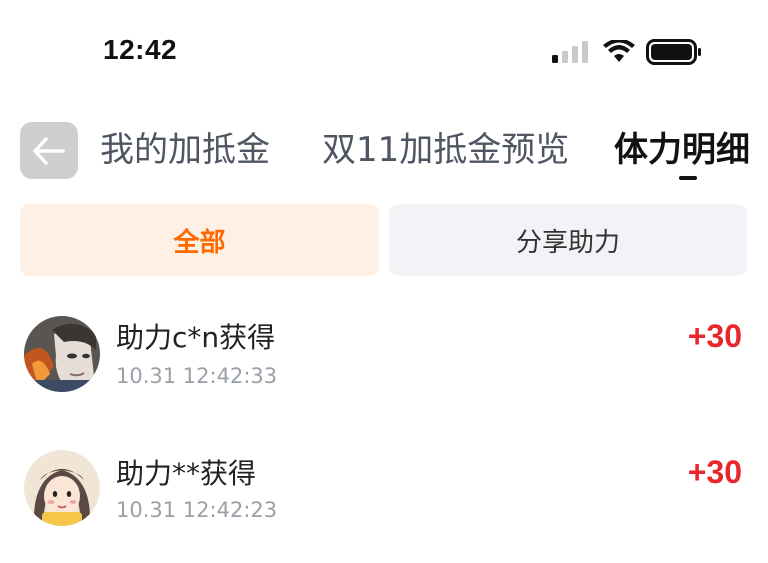  What do you see at coordinates (140, 49) in the screenshot?
I see `status-time: 12:42` at bounding box center [140, 49].